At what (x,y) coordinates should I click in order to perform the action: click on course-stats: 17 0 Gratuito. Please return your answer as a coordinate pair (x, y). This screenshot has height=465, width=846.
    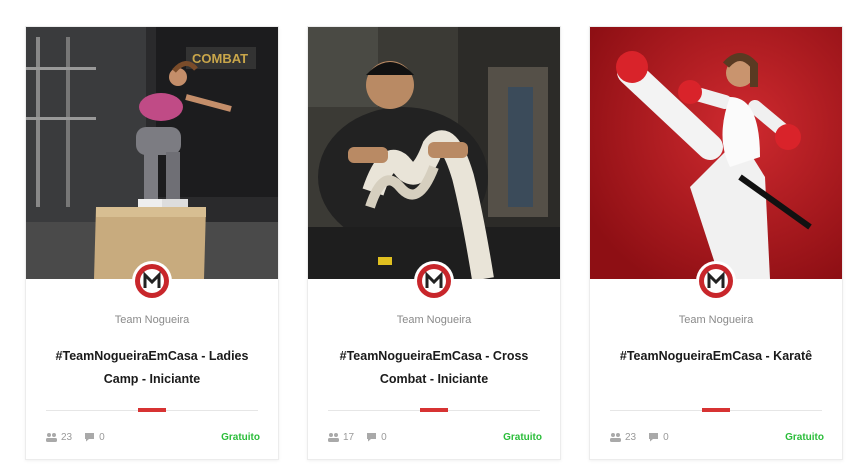
    Looking at the image, I should click on (435, 437).